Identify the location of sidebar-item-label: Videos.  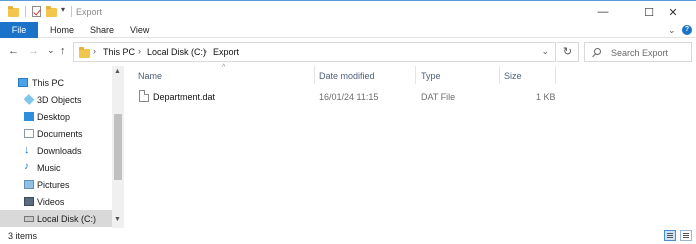
(51, 202).